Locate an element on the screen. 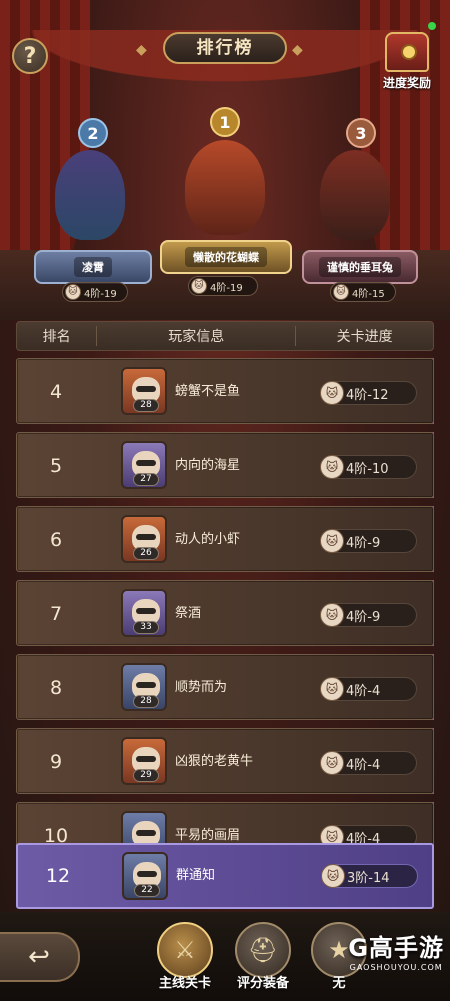 This screenshot has height=1001, width=450. watermark: G高手游 GAOSHOUYOU.COM is located at coordinates (396, 950).